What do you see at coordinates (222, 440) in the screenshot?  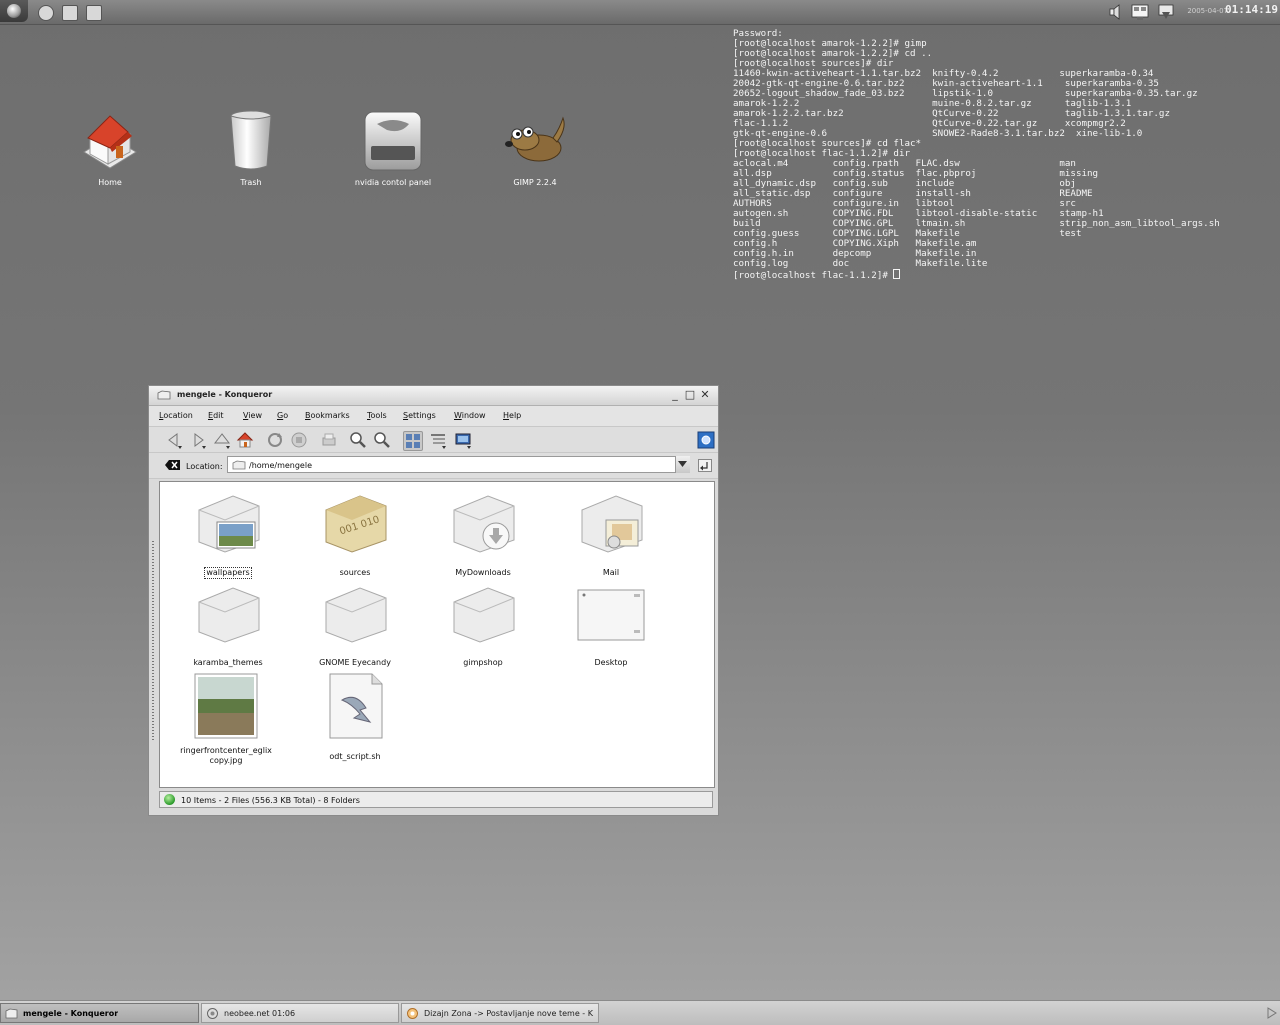 I see `up-button` at bounding box center [222, 440].